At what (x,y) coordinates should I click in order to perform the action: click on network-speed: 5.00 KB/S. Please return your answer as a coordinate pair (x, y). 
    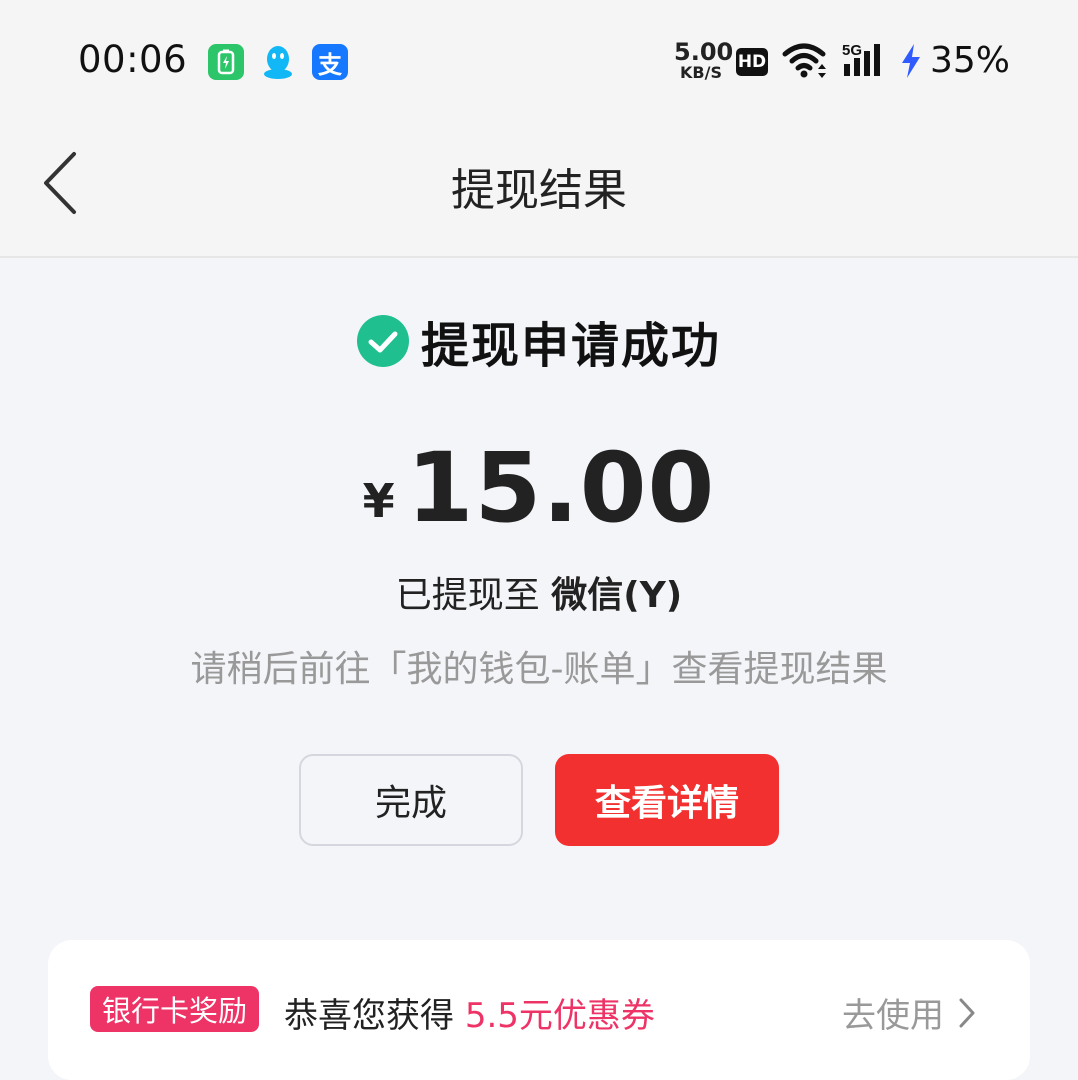
    Looking at the image, I should click on (704, 60).